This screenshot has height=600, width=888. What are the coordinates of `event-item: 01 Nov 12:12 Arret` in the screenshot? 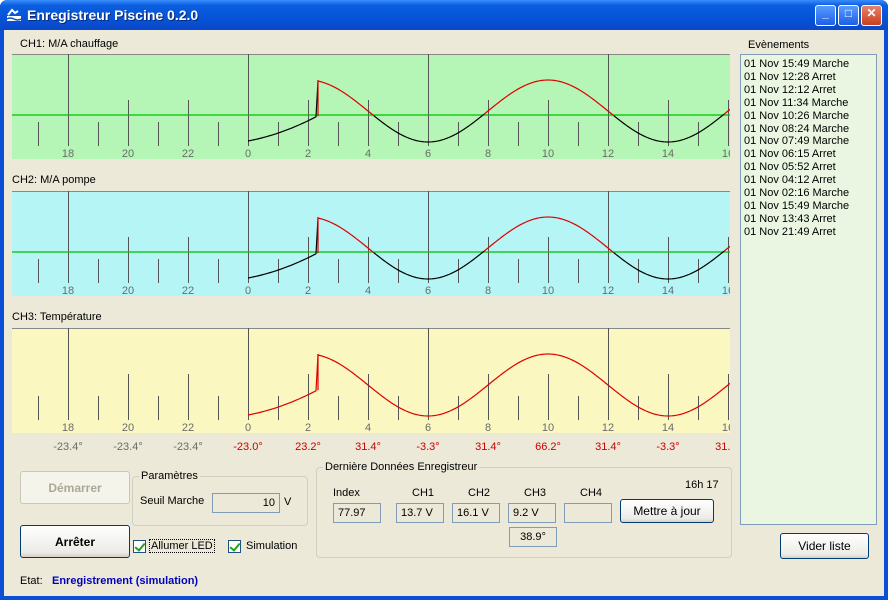 It's located at (808, 90).